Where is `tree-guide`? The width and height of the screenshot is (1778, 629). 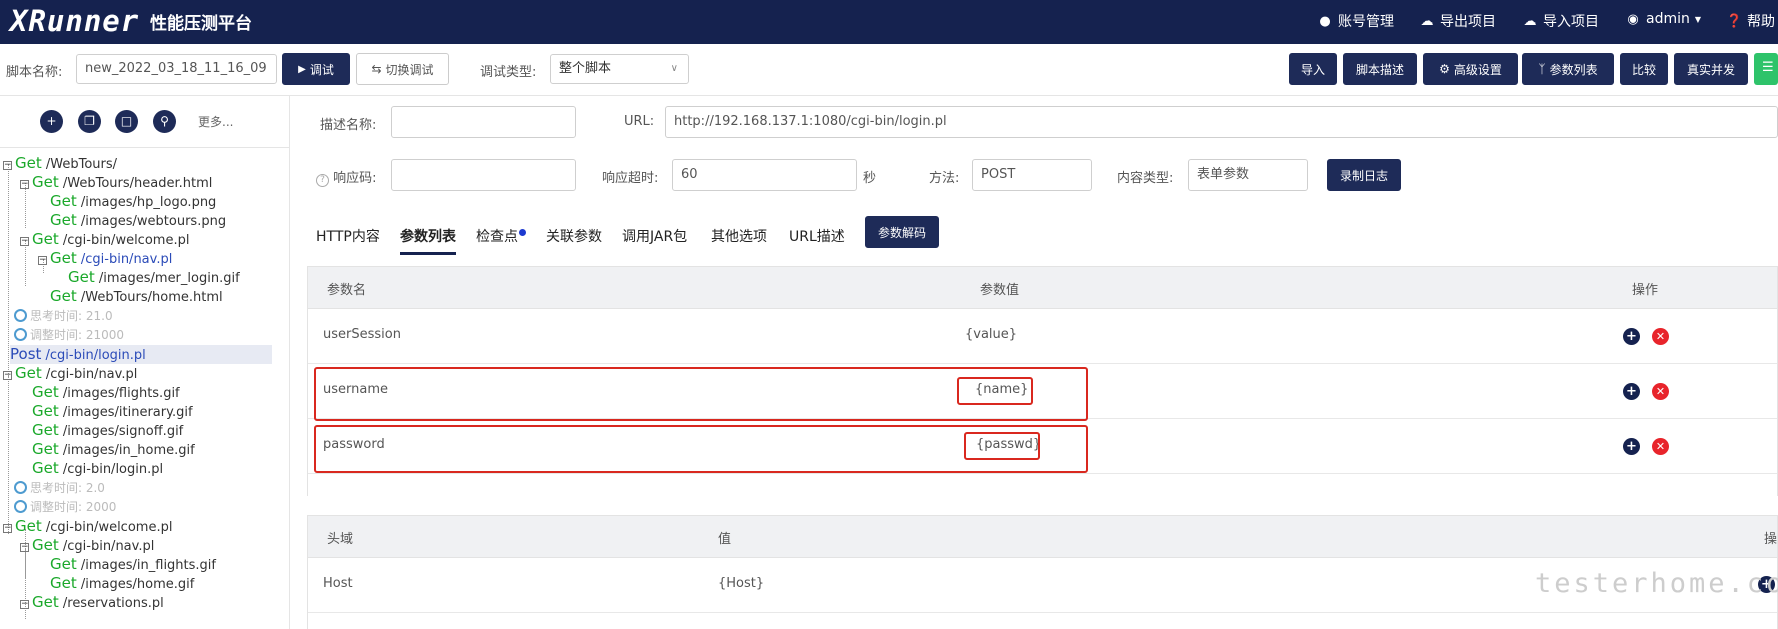 tree-guide is located at coordinates (8, 349).